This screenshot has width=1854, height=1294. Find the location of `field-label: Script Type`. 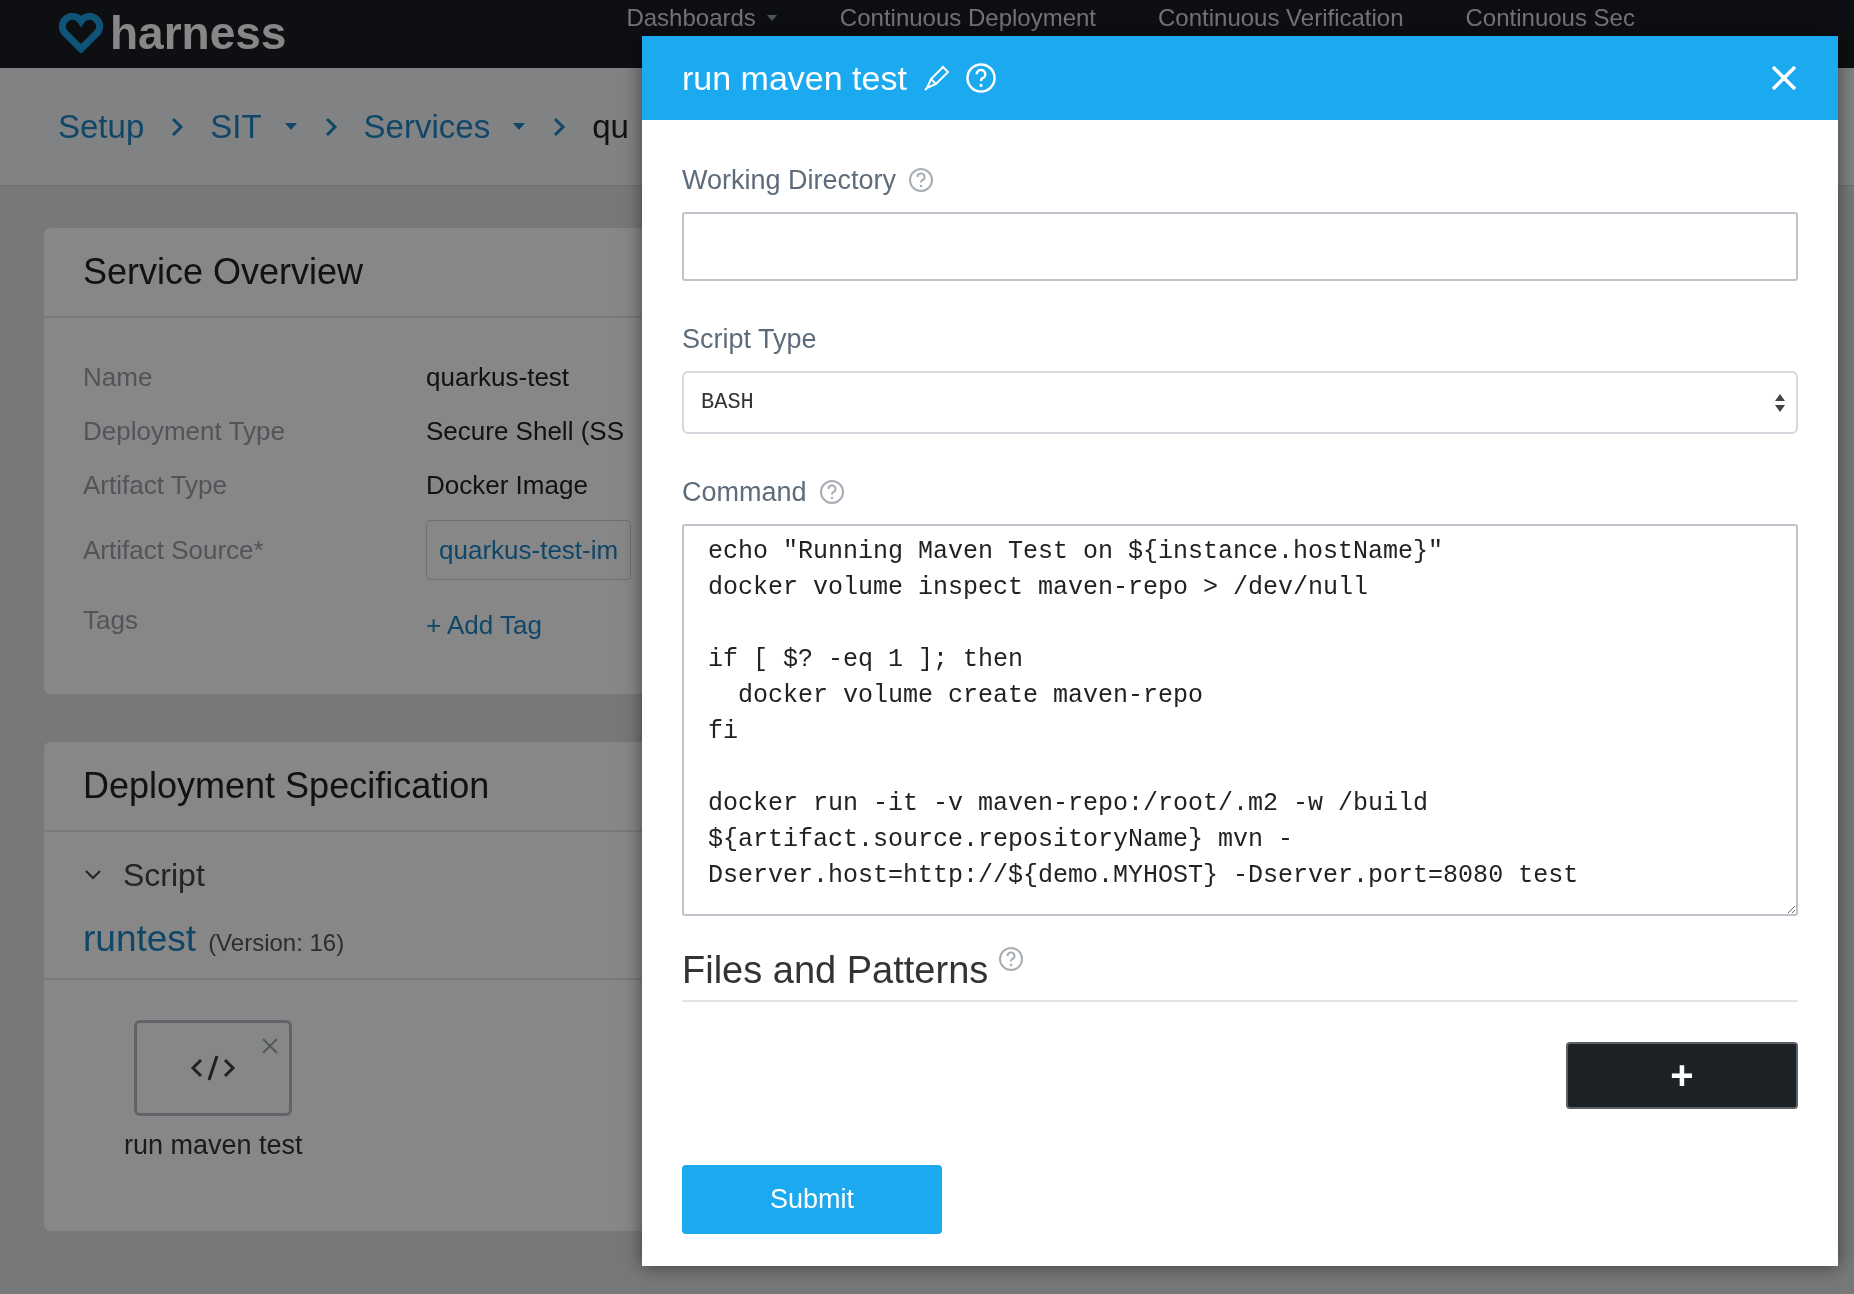

field-label: Script Type is located at coordinates (749, 339).